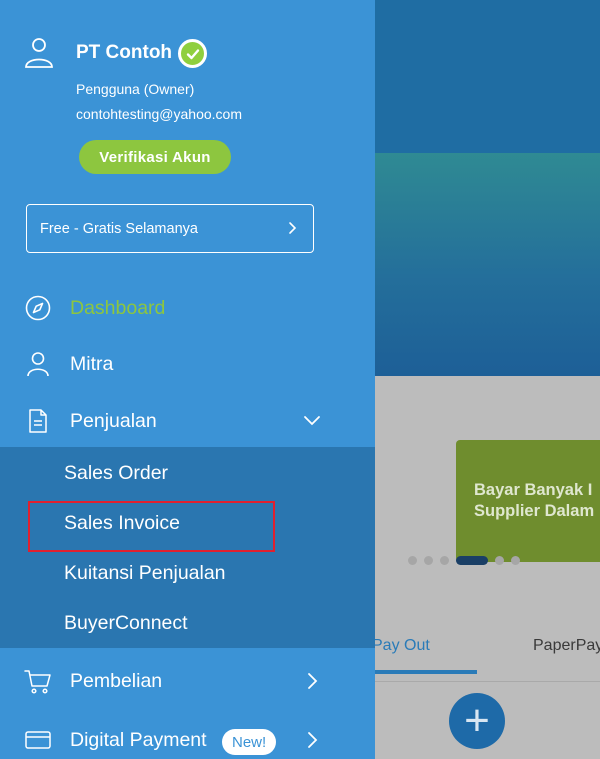 The height and width of the screenshot is (759, 600). I want to click on user-icon, so click(39, 53).